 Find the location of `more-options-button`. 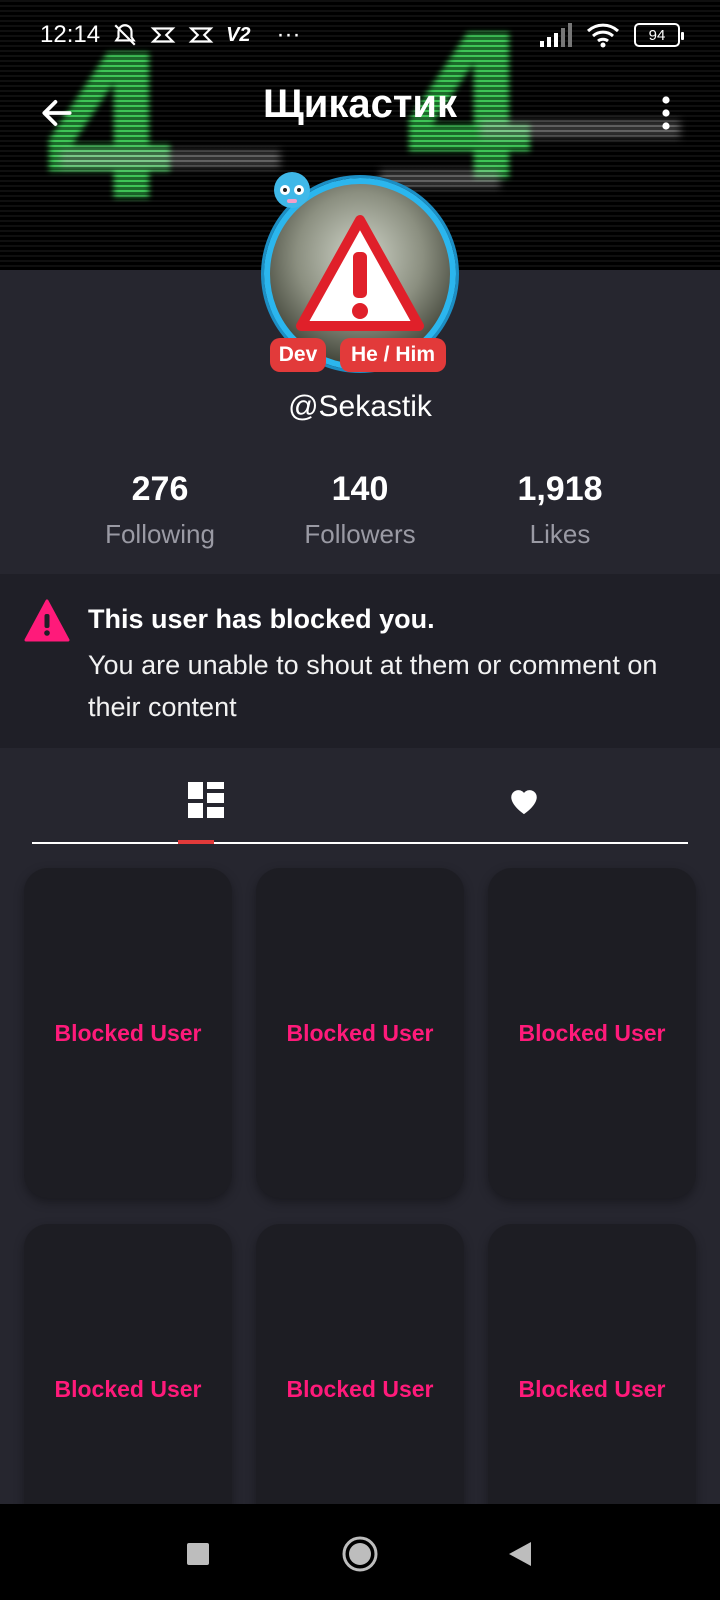

more-options-button is located at coordinates (666, 113).